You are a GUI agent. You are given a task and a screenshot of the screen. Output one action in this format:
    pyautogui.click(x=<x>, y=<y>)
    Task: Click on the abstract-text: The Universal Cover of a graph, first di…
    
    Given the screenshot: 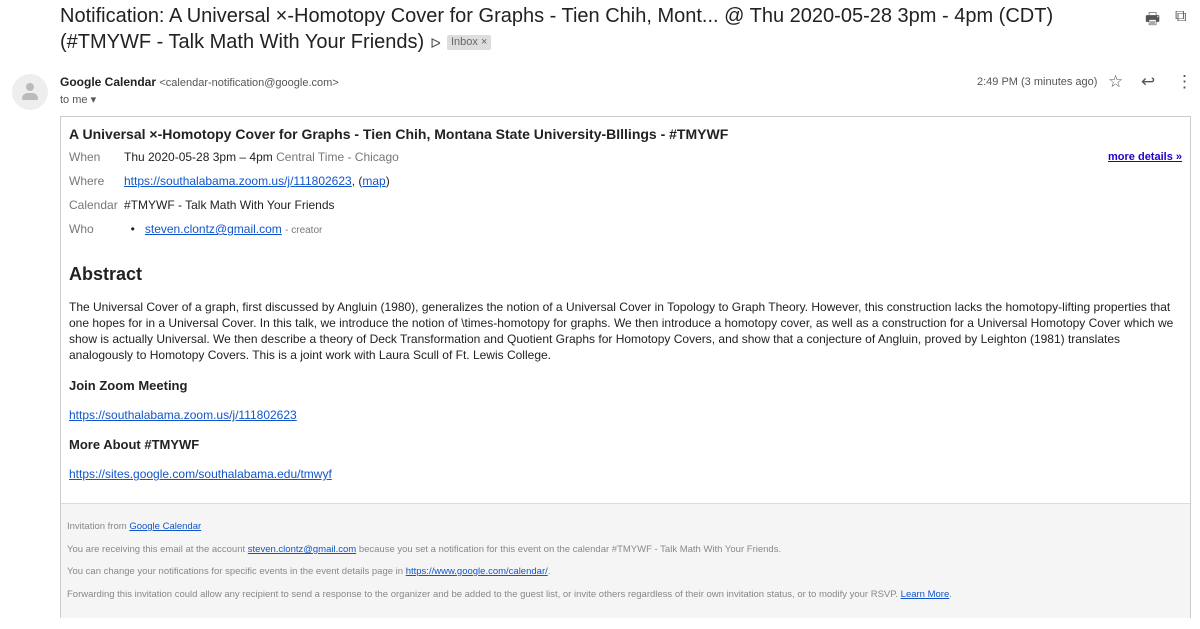 What is the action you would take?
    pyautogui.click(x=621, y=331)
    